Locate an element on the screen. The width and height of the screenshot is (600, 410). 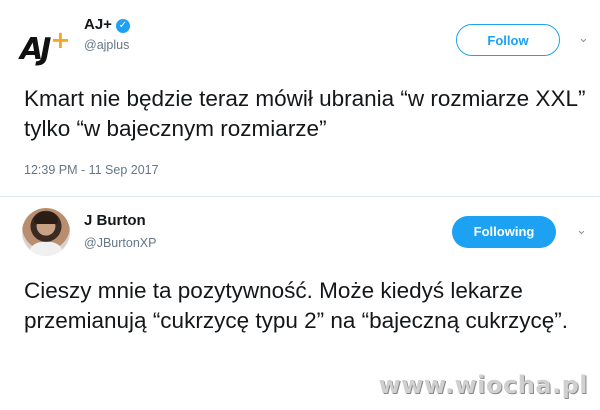
verified-badge-icon: ✓ is located at coordinates (122, 26).